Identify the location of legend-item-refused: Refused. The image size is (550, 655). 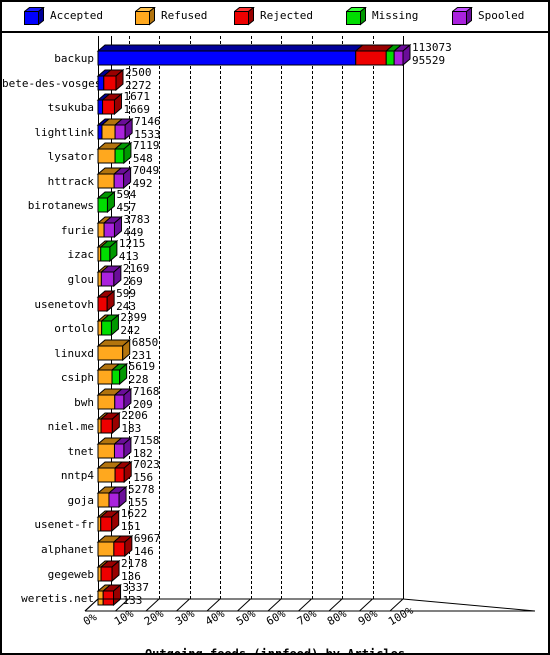
(171, 16).